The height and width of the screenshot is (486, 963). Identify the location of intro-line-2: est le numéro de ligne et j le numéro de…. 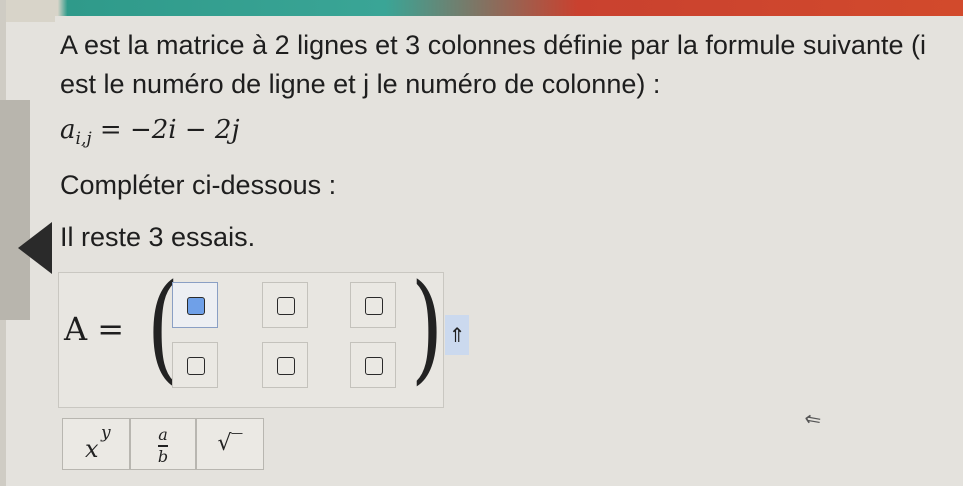
(360, 84).